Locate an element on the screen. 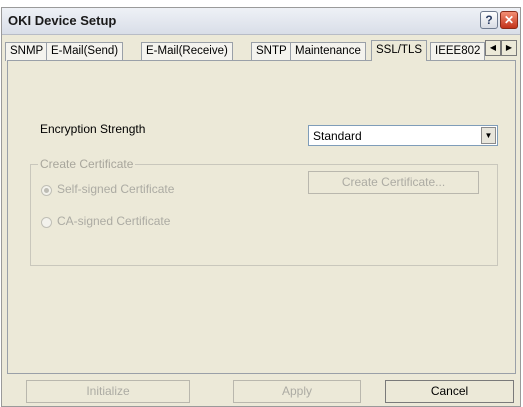 This screenshot has width=523, height=407. tab-email-send: E-Mail(Send) is located at coordinates (85, 51).